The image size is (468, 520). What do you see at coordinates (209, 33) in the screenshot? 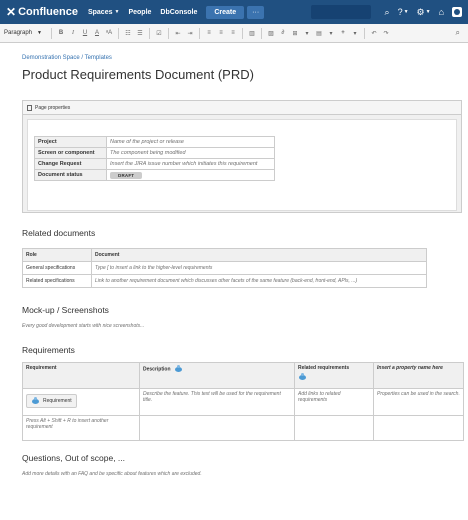
I see `align-left-icon: ≡` at bounding box center [209, 33].